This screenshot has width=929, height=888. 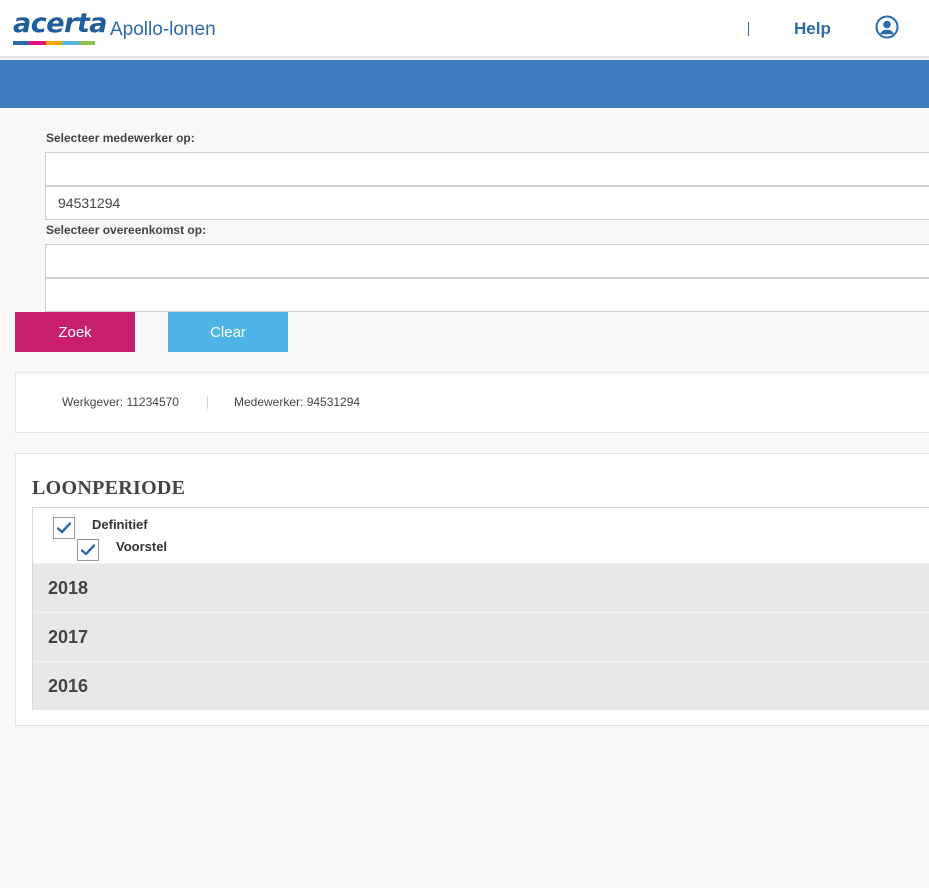 I want to click on definitief-checkbox, so click(x=64, y=528).